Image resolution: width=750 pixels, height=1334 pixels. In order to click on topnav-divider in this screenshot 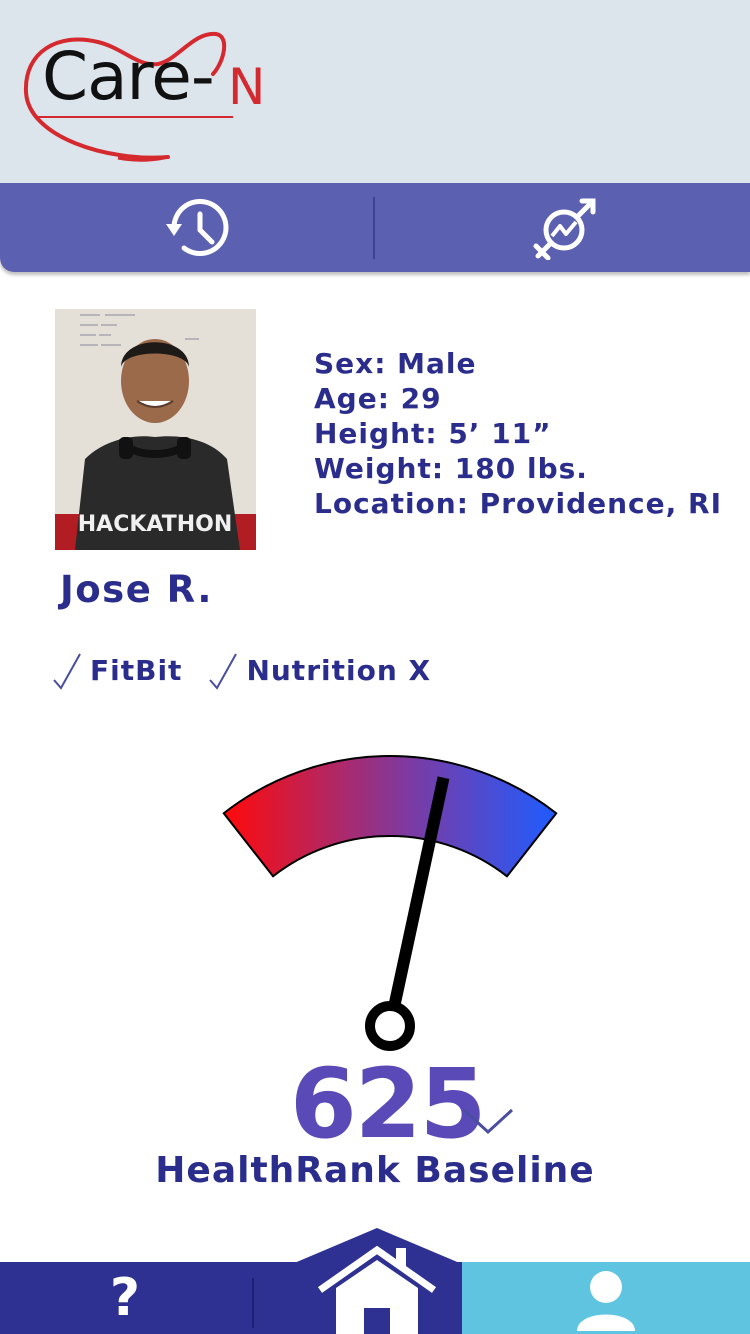, I will do `click(374, 228)`.